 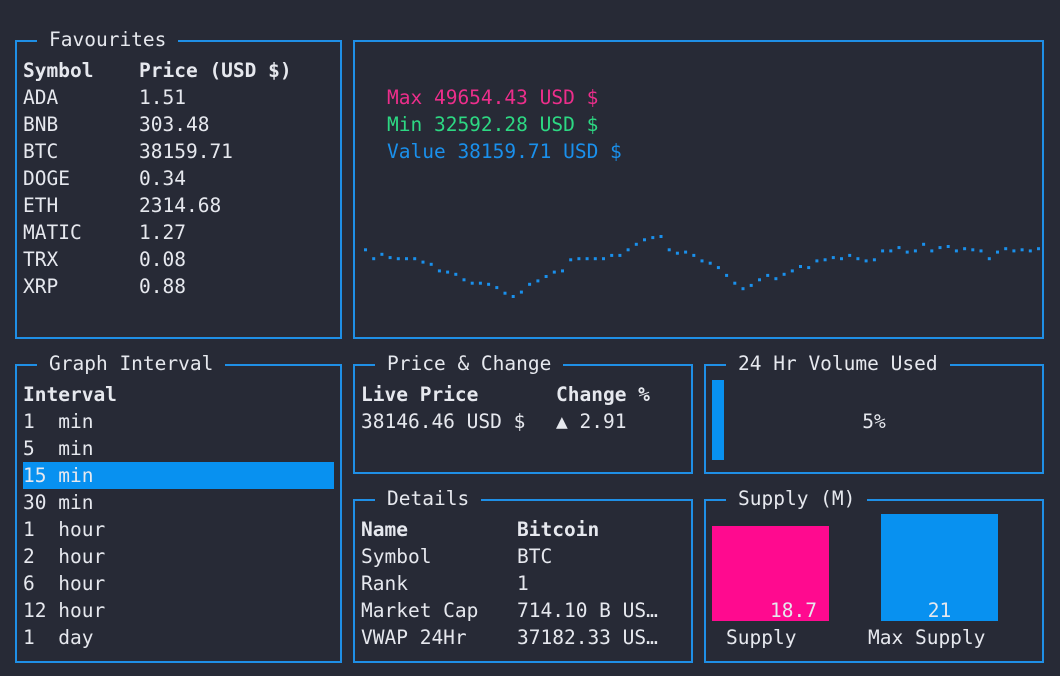 What do you see at coordinates (174, 124) in the screenshot?
I see `favourite-price: 303.48` at bounding box center [174, 124].